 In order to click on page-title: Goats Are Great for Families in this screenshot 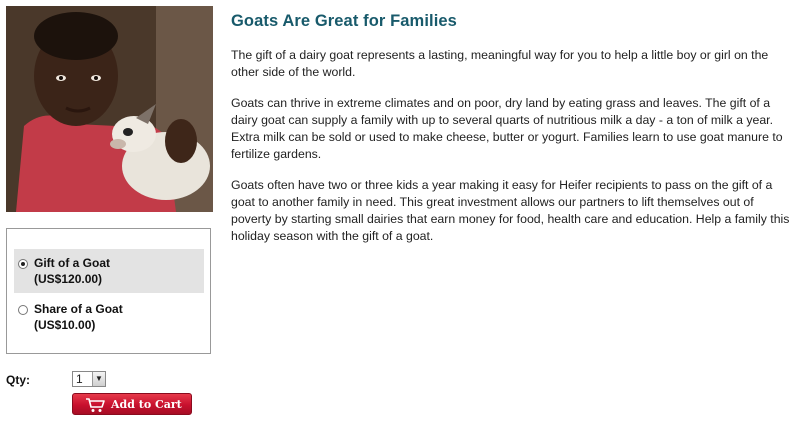, I will do `click(344, 21)`.